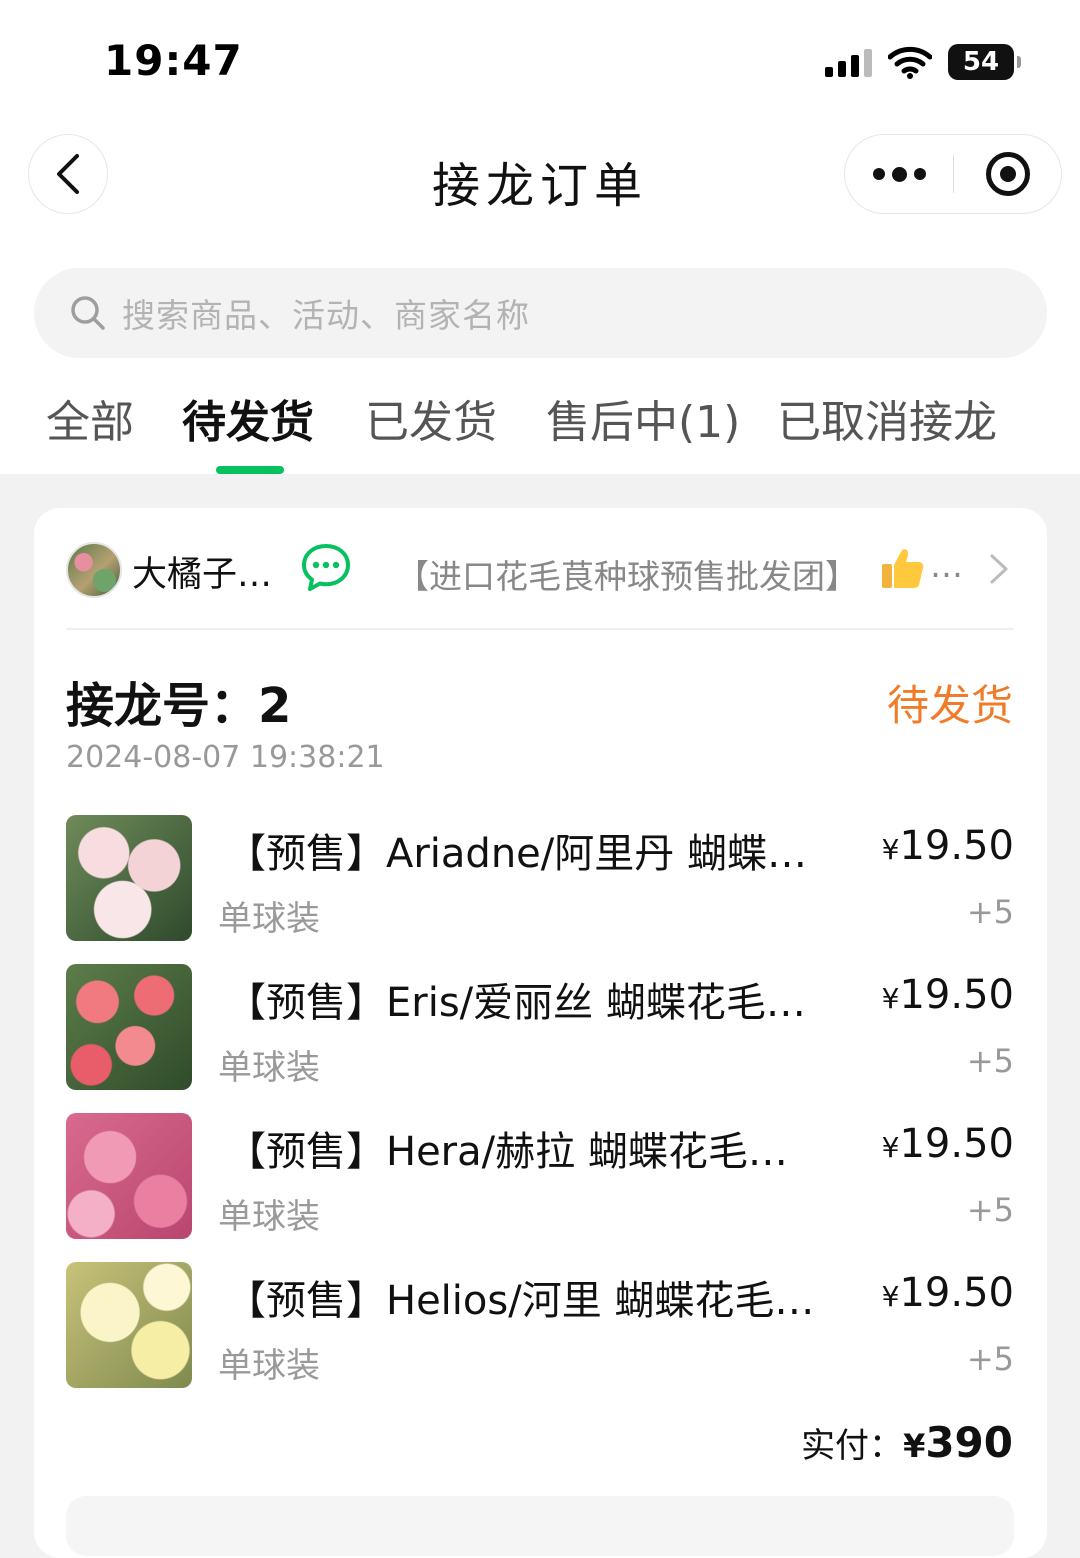 The image size is (1080, 1558). Describe the element at coordinates (326, 313) in the screenshot. I see `search-input: 搜索商品、活动、商家名称` at that location.